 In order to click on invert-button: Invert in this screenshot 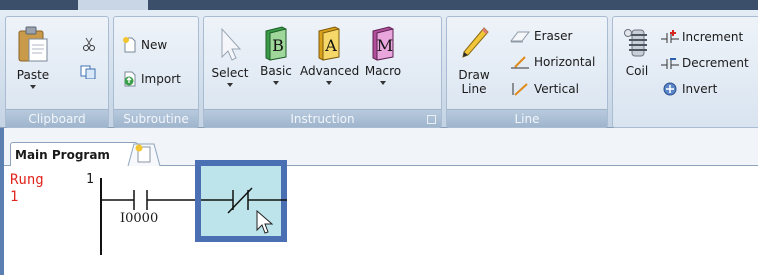, I will do `click(689, 89)`.